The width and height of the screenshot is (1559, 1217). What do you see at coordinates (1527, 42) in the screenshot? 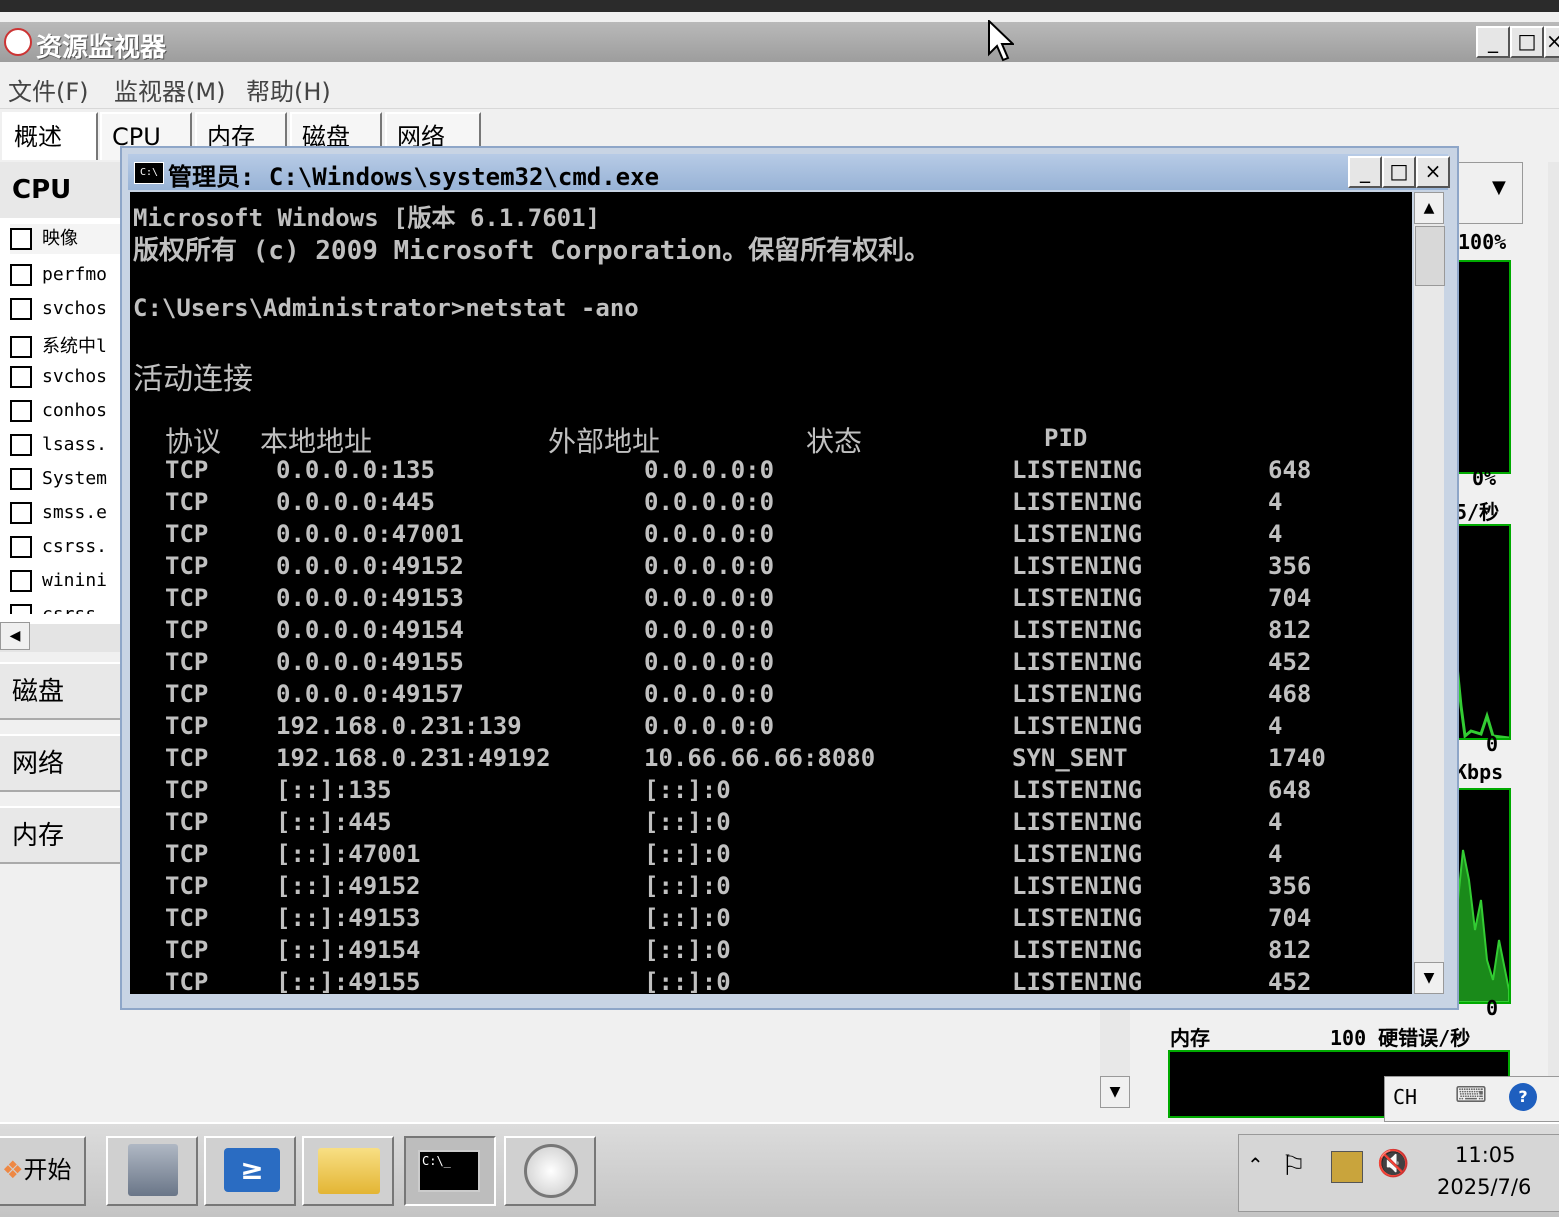
I see `maximize-icon: □` at bounding box center [1527, 42].